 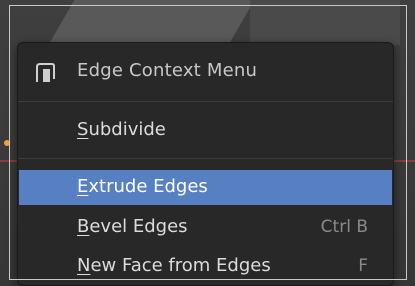 What do you see at coordinates (132, 226) in the screenshot?
I see `menu-item-label: Bevel Edges` at bounding box center [132, 226].